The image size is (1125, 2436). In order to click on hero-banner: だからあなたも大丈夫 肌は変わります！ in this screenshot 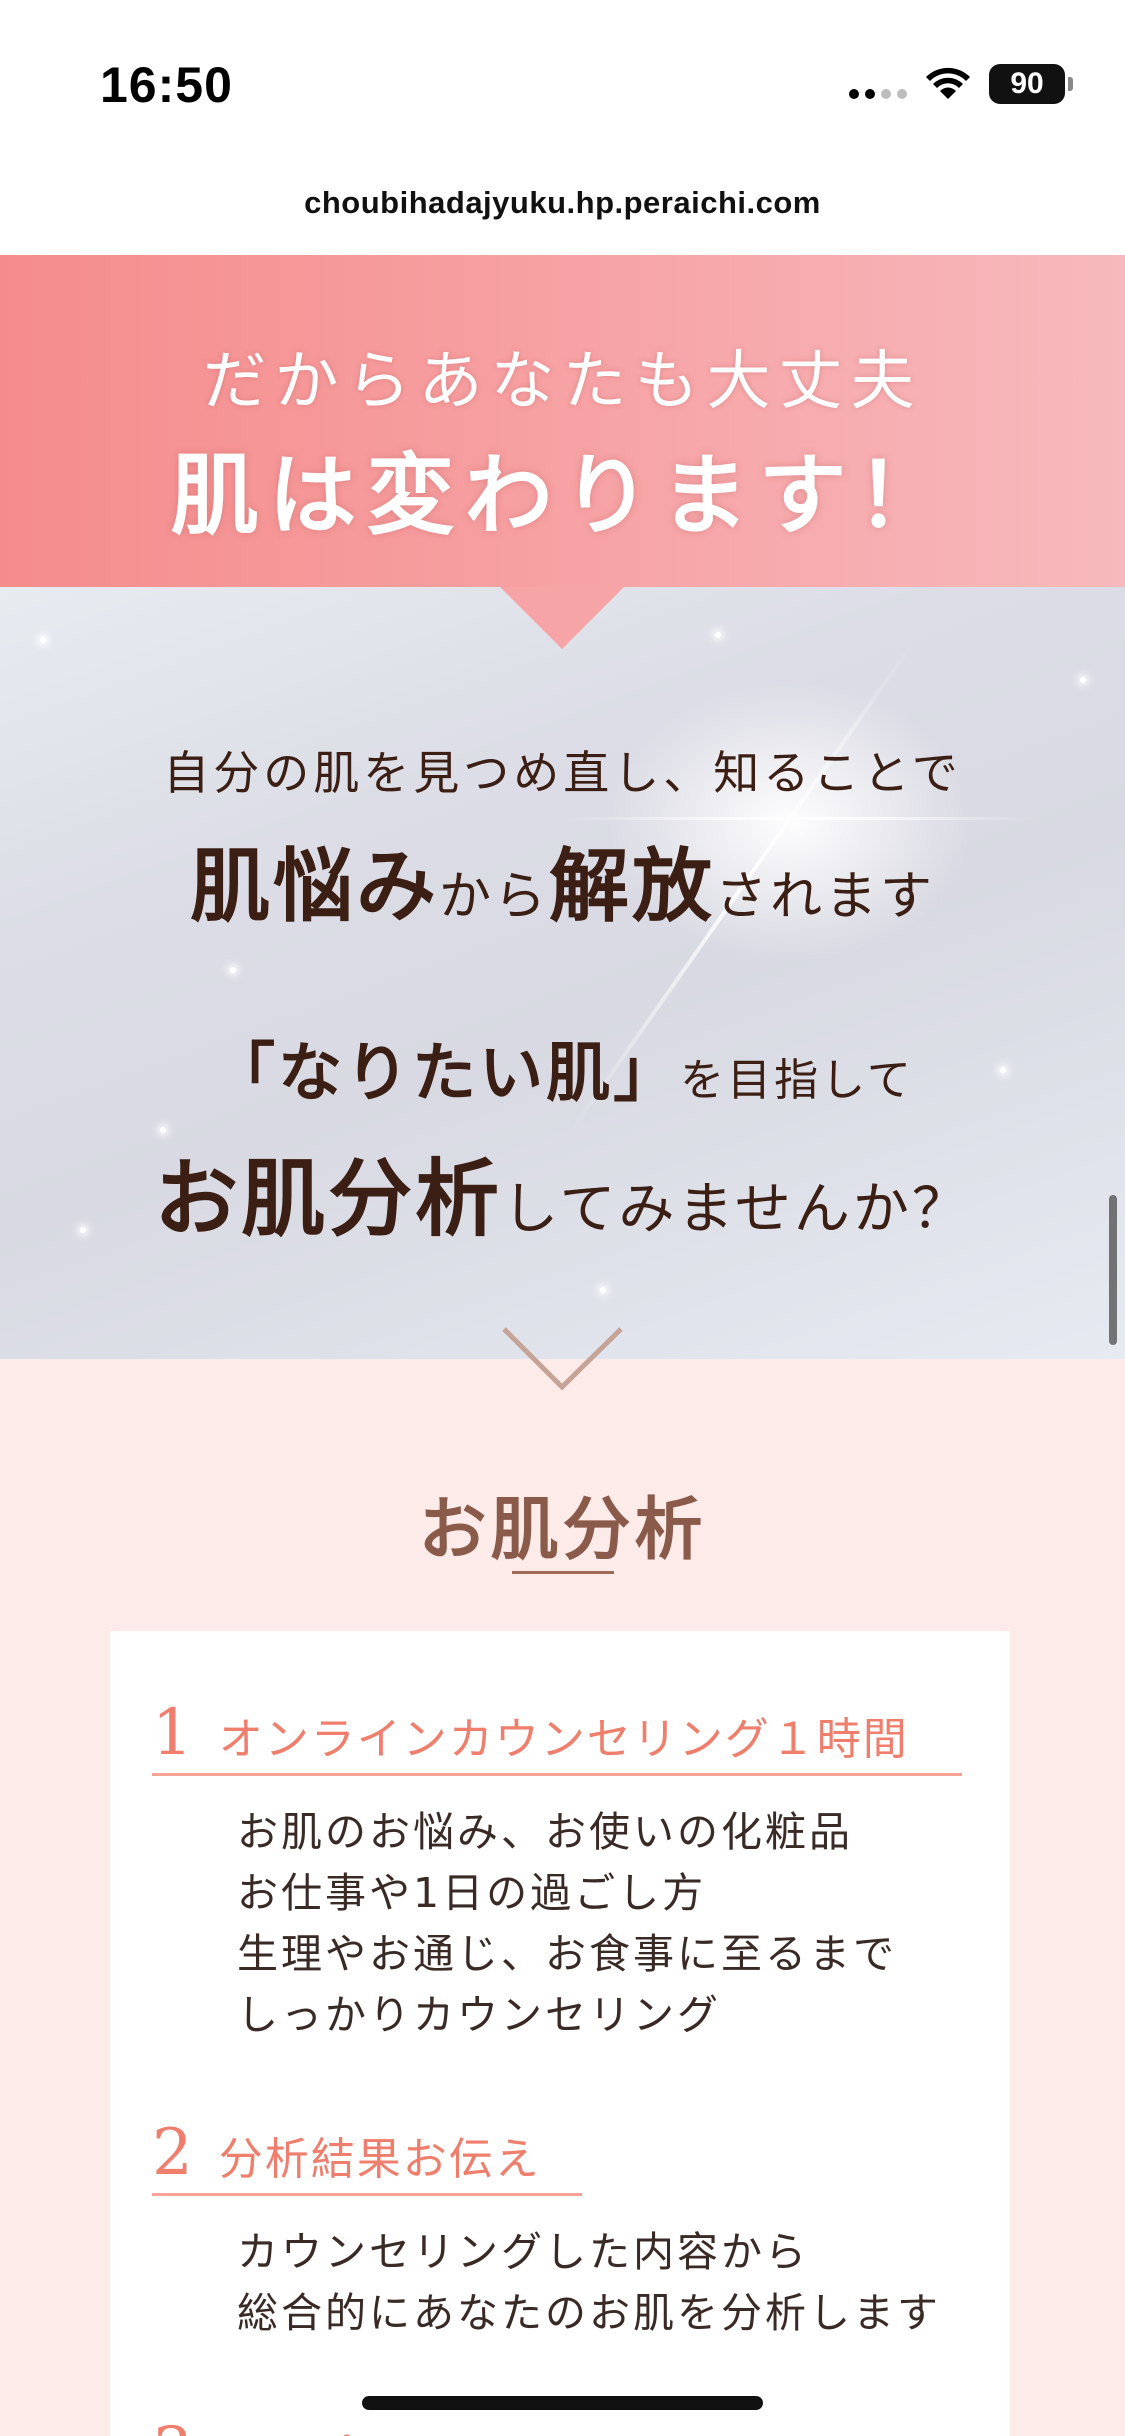, I will do `click(562, 421)`.